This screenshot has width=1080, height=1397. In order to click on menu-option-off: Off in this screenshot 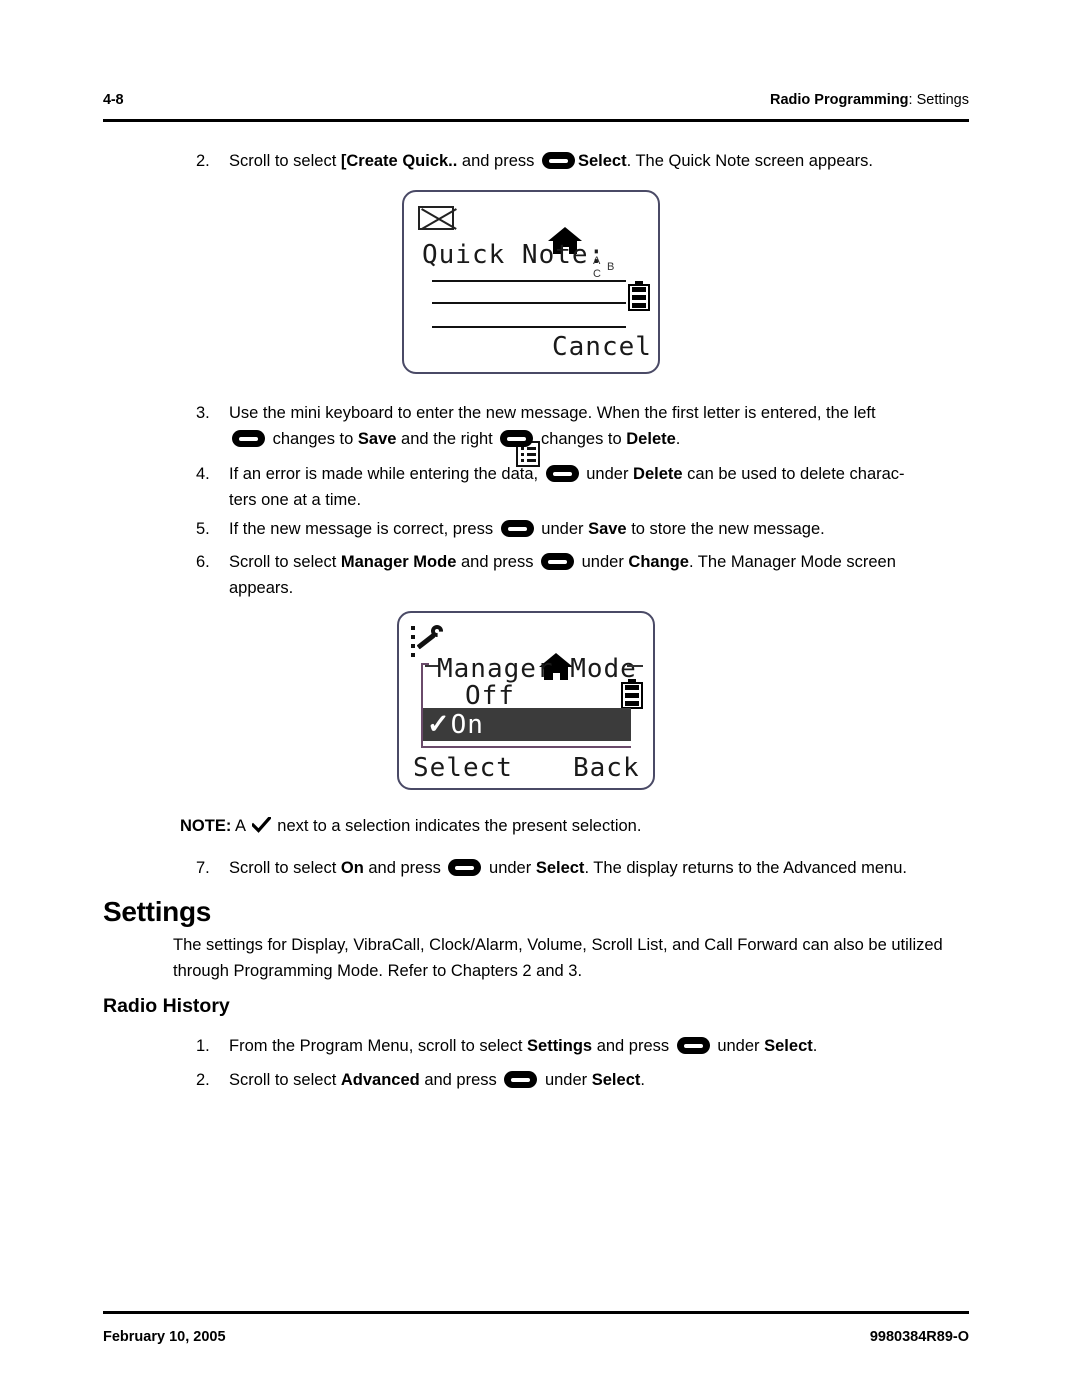, I will do `click(490, 696)`.